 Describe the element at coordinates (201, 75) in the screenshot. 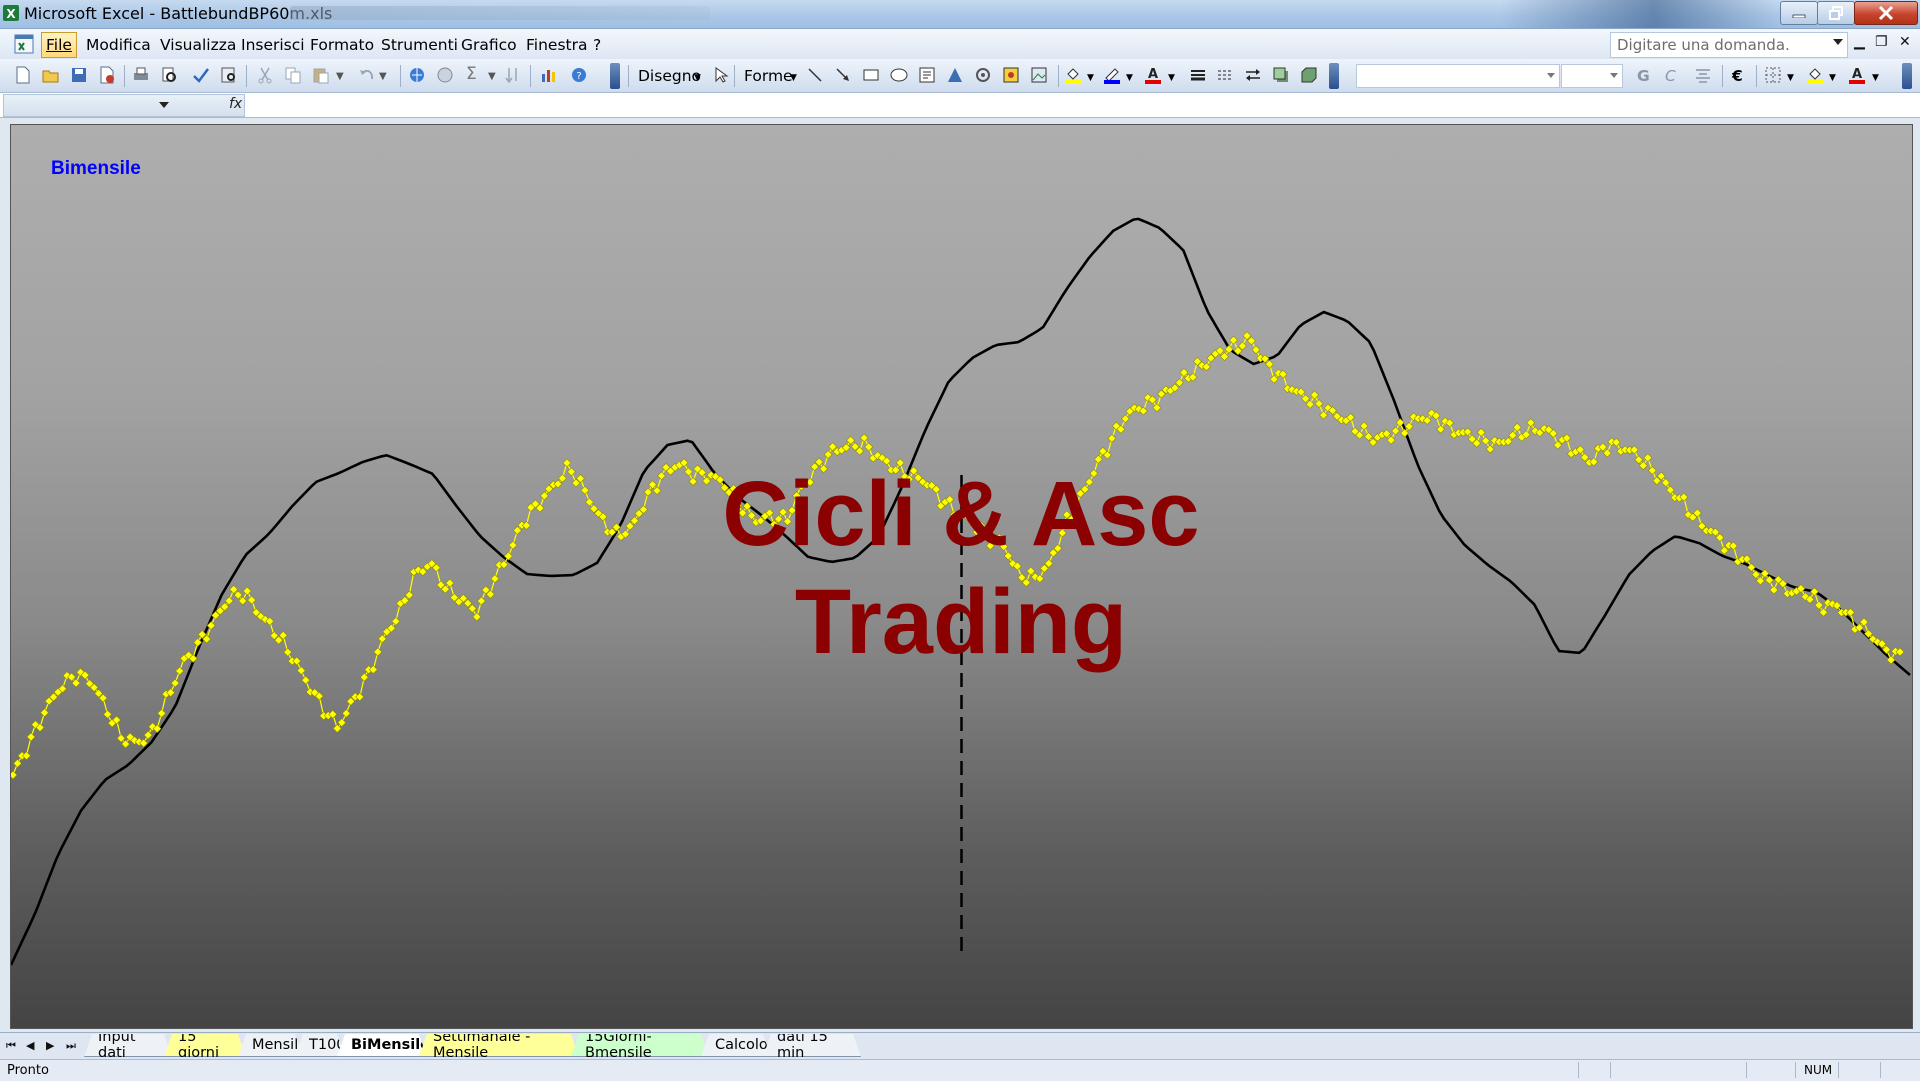

I see `spelling-icon` at that location.